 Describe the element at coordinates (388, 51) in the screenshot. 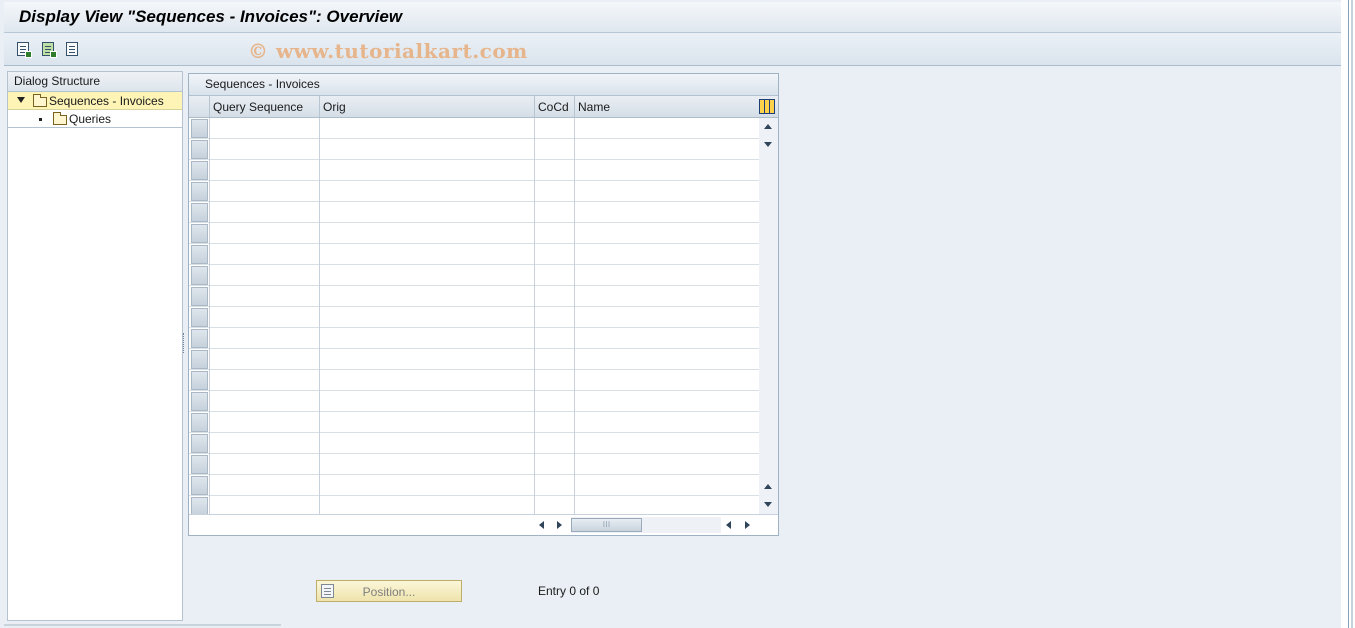

I see `watermark: © www.tutorialkart.com` at that location.